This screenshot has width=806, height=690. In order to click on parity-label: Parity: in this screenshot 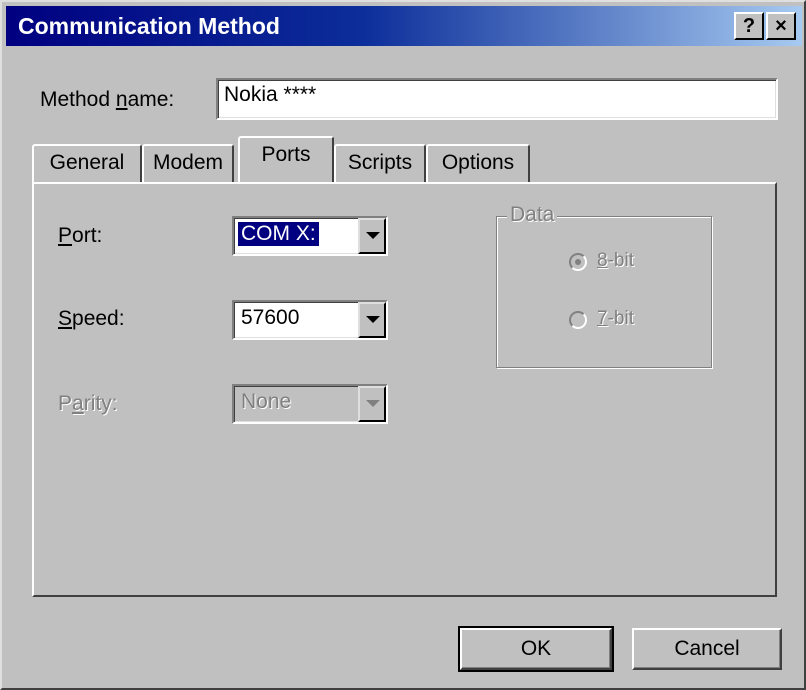, I will do `click(88, 403)`.